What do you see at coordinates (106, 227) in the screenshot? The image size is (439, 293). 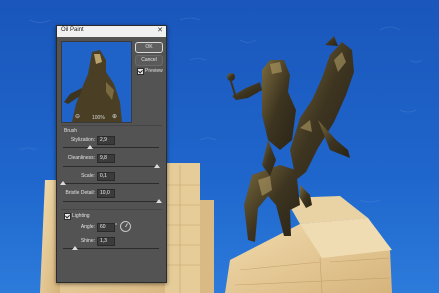 I see `angle-input: 60` at bounding box center [106, 227].